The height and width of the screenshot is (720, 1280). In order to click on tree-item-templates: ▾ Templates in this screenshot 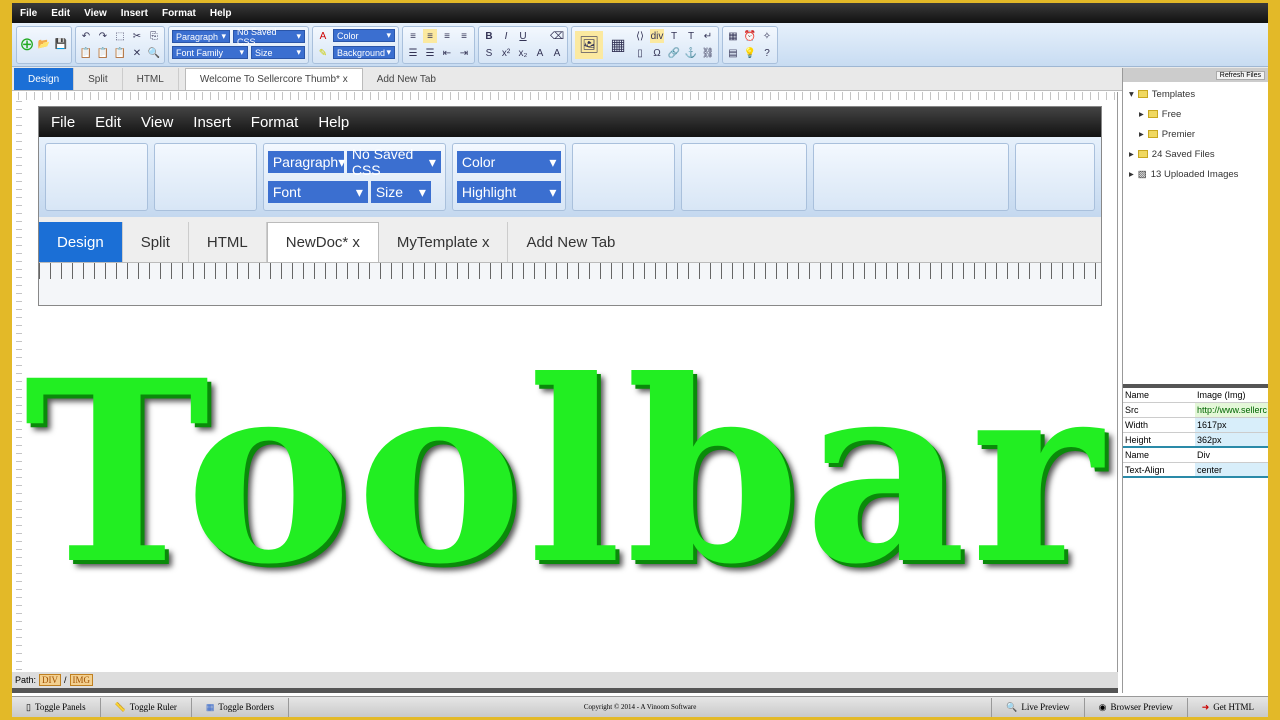, I will do `click(1195, 94)`.